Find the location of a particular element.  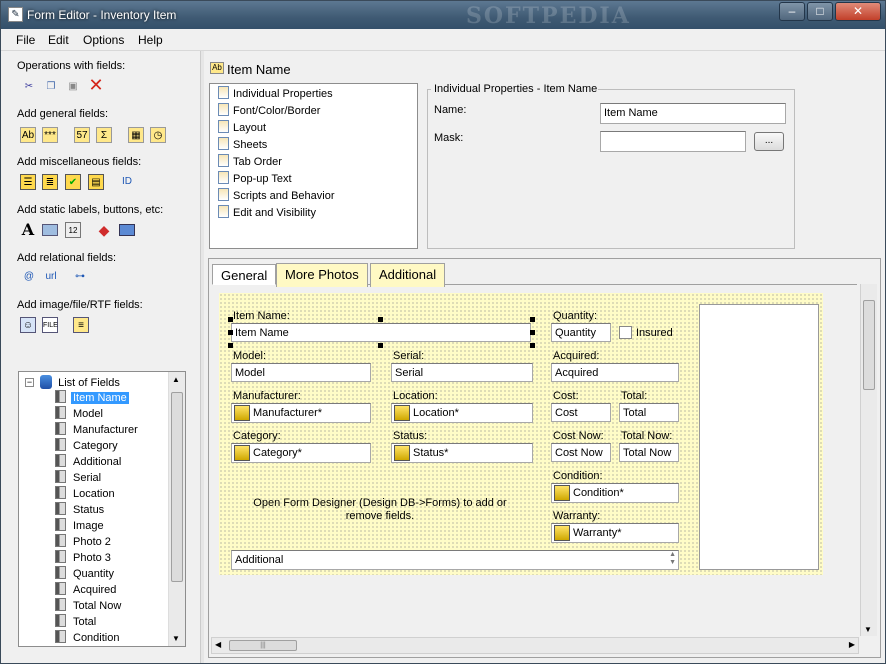

tab-general: General is located at coordinates (244, 274).